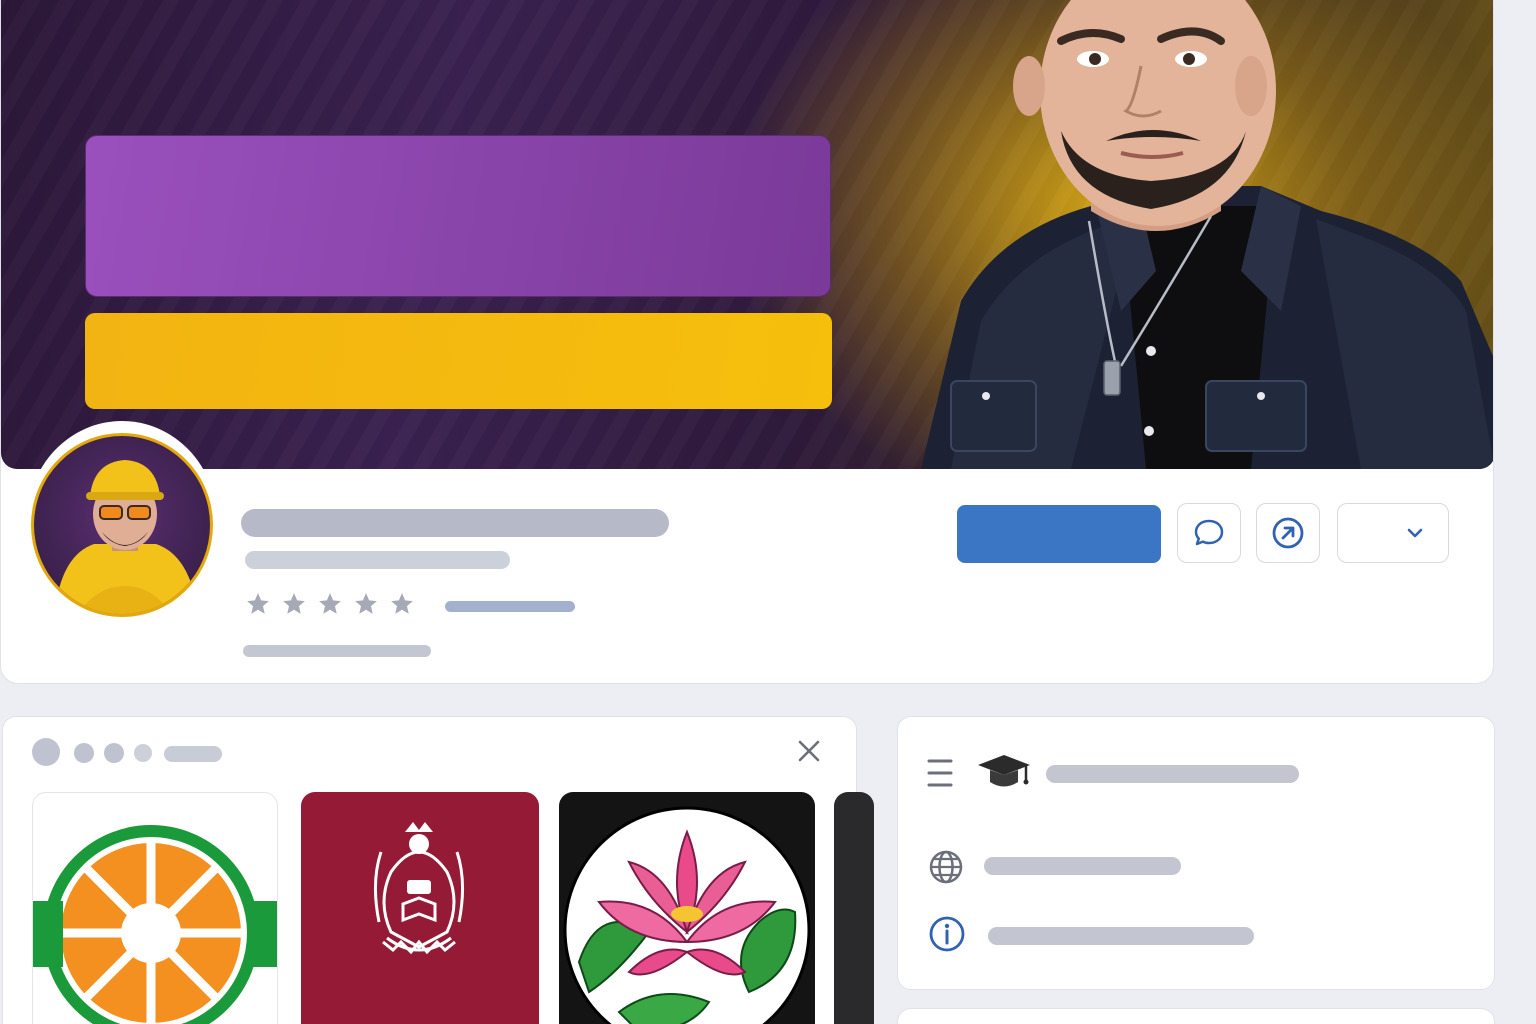 Image resolution: width=1536 pixels, height=1024 pixels. Describe the element at coordinates (510, 606) in the screenshot. I see `rating-count-placeholder` at that location.